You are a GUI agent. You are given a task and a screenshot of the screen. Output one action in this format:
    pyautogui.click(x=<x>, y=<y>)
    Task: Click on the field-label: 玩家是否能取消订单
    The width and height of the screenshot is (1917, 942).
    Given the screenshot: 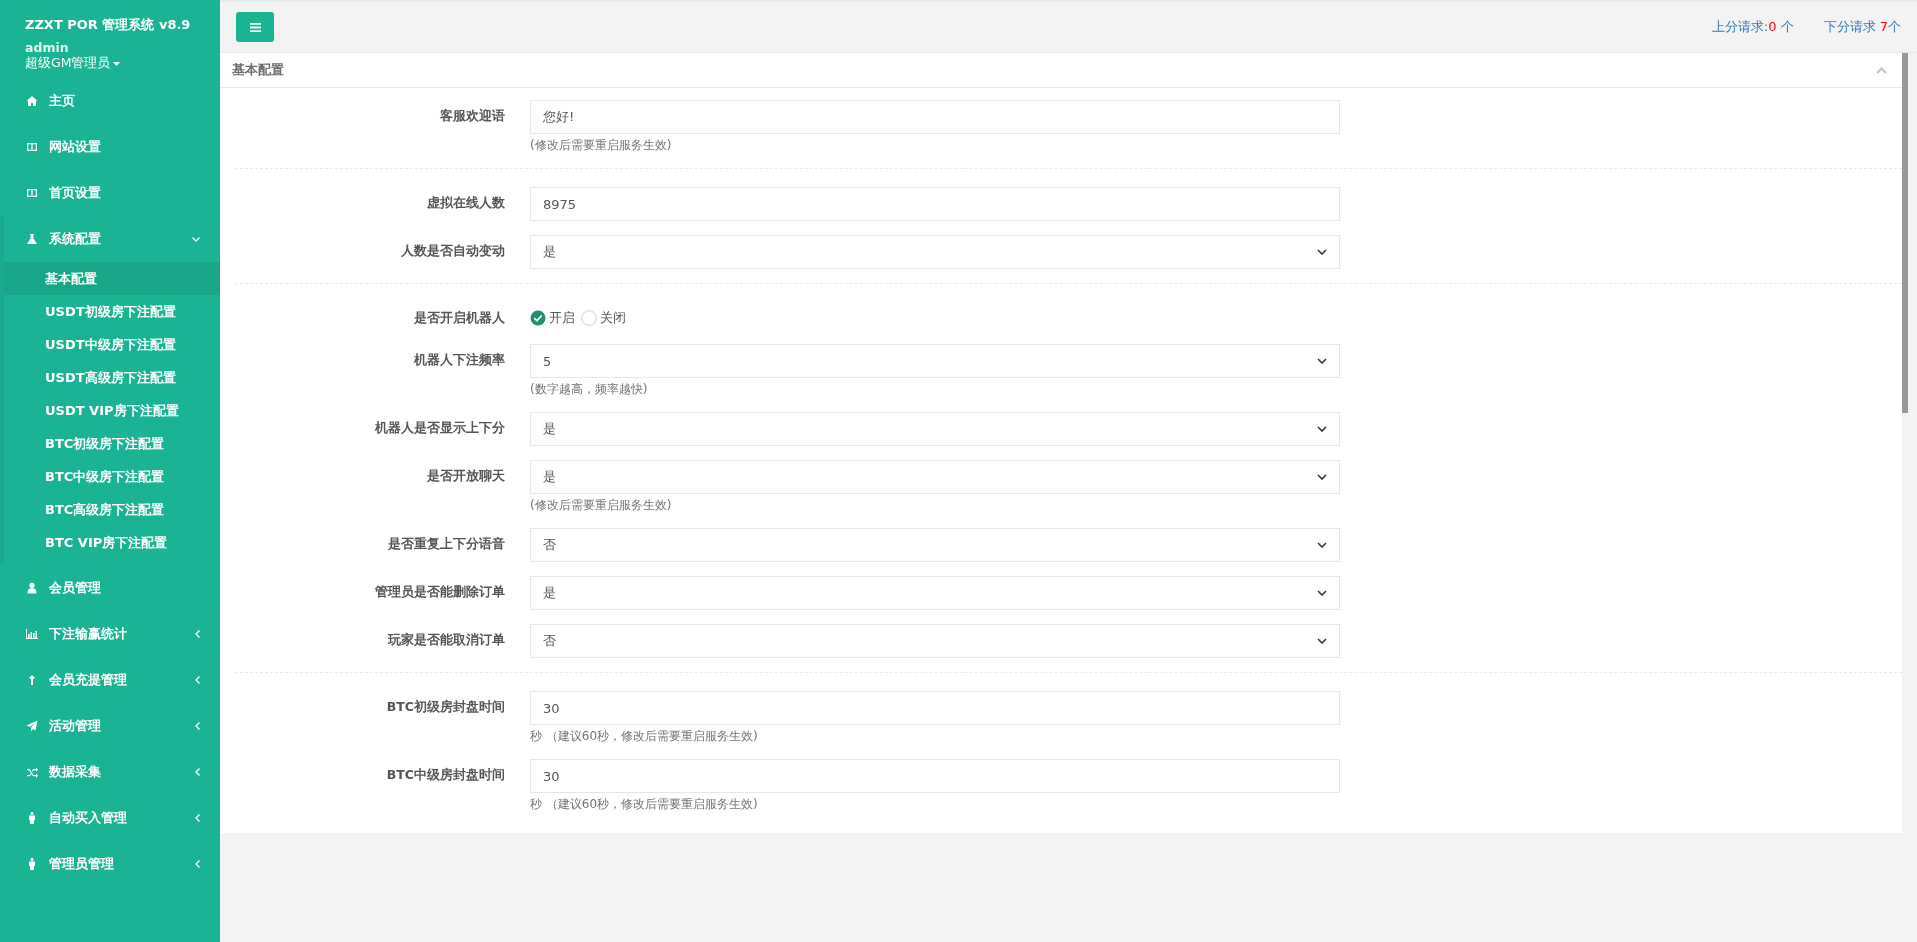 What is the action you would take?
    pyautogui.click(x=446, y=640)
    